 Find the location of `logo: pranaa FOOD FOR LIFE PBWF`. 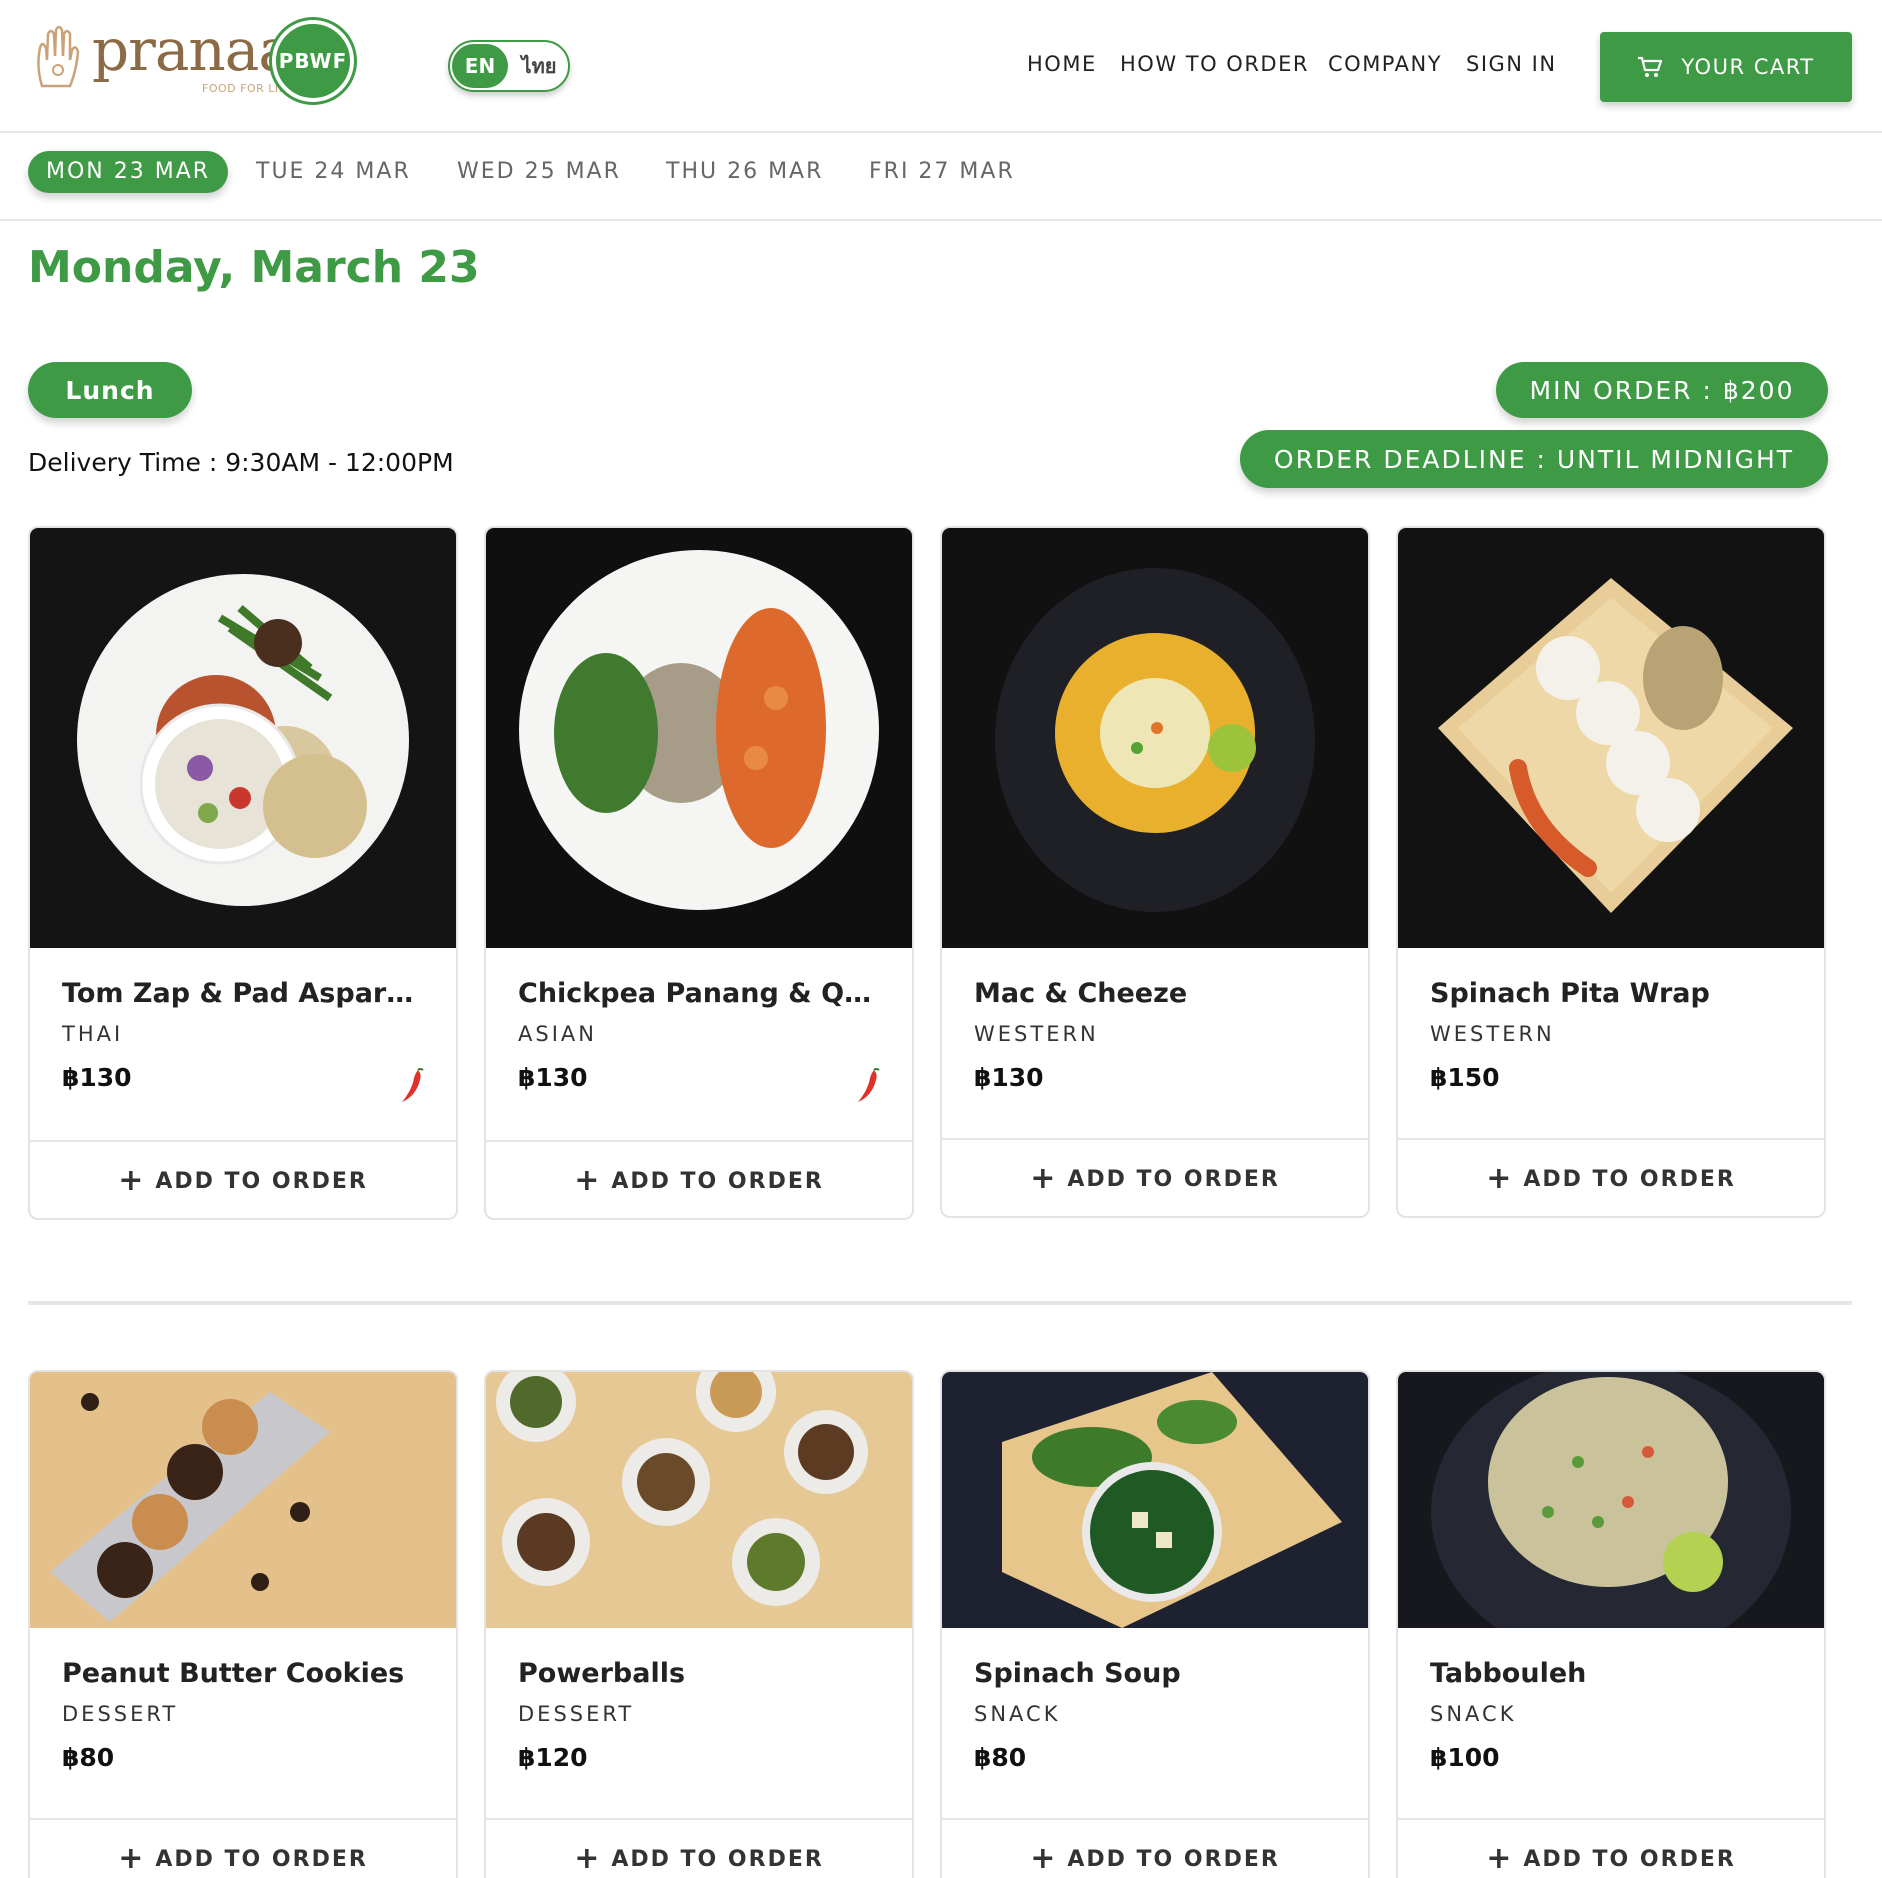

logo: pranaa FOOD FOR LIFE PBWF is located at coordinates (197, 62).